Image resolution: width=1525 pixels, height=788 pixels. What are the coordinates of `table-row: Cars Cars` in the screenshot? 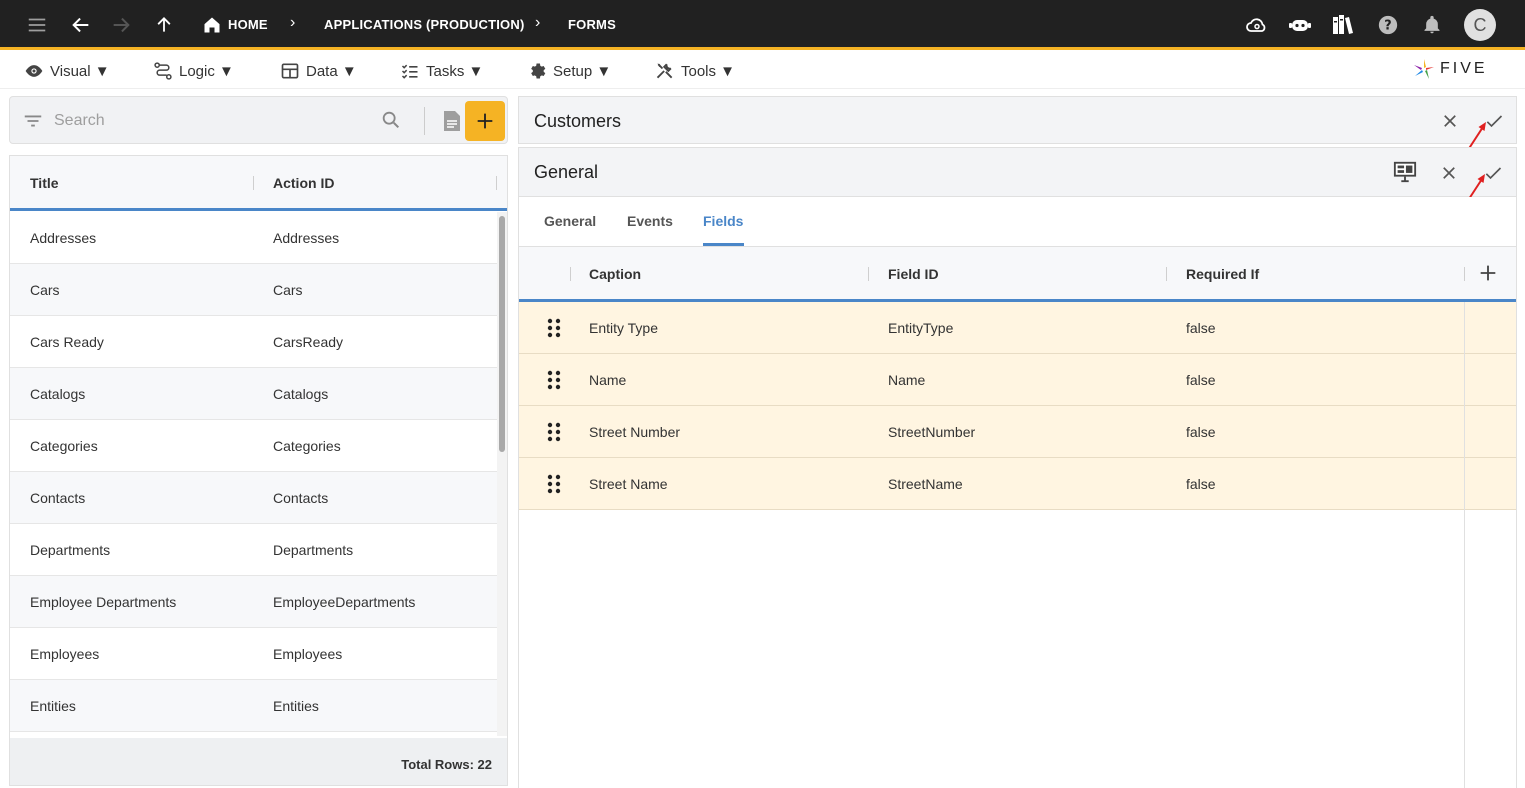 It's located at (253, 290).